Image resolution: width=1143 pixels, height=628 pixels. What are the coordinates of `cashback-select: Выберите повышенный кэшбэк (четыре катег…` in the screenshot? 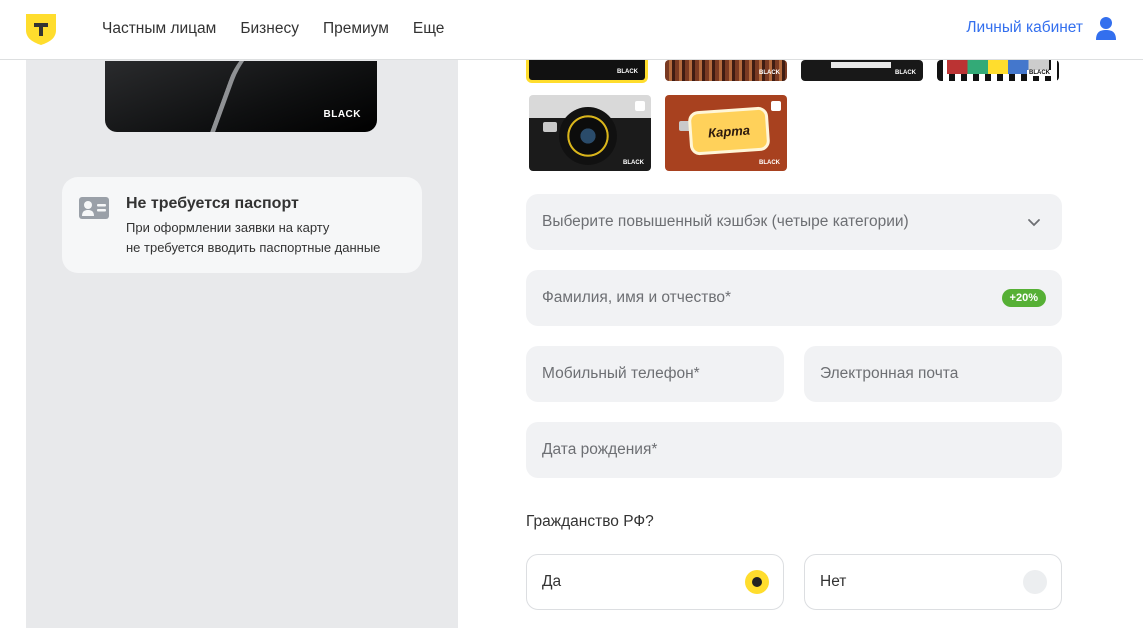 It's located at (794, 222).